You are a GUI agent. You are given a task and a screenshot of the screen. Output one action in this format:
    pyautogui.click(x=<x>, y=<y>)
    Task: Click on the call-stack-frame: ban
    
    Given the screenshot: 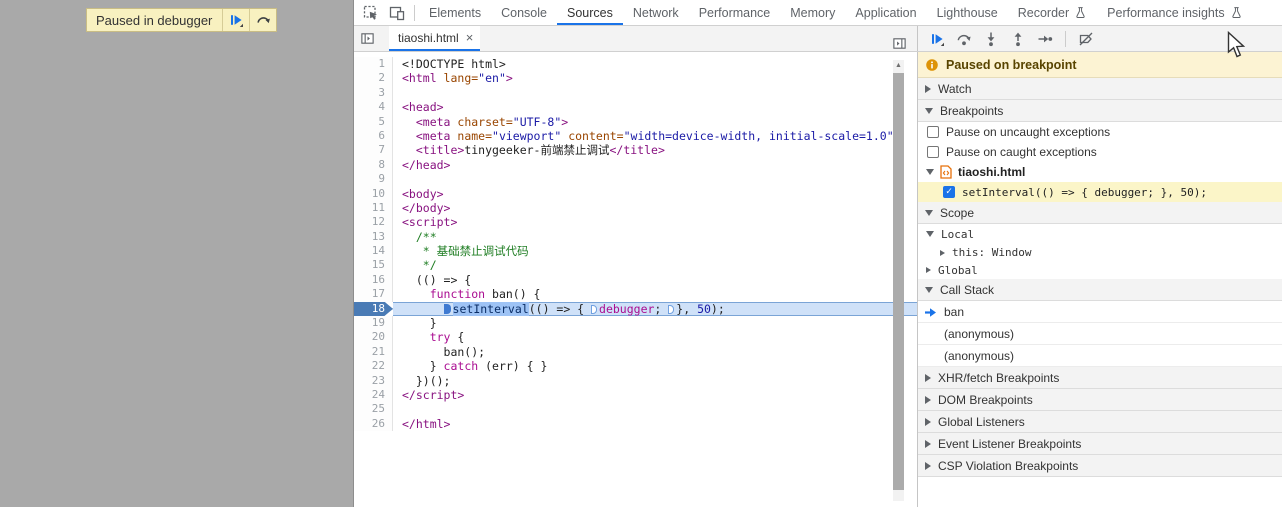 What is the action you would take?
    pyautogui.click(x=1100, y=312)
    